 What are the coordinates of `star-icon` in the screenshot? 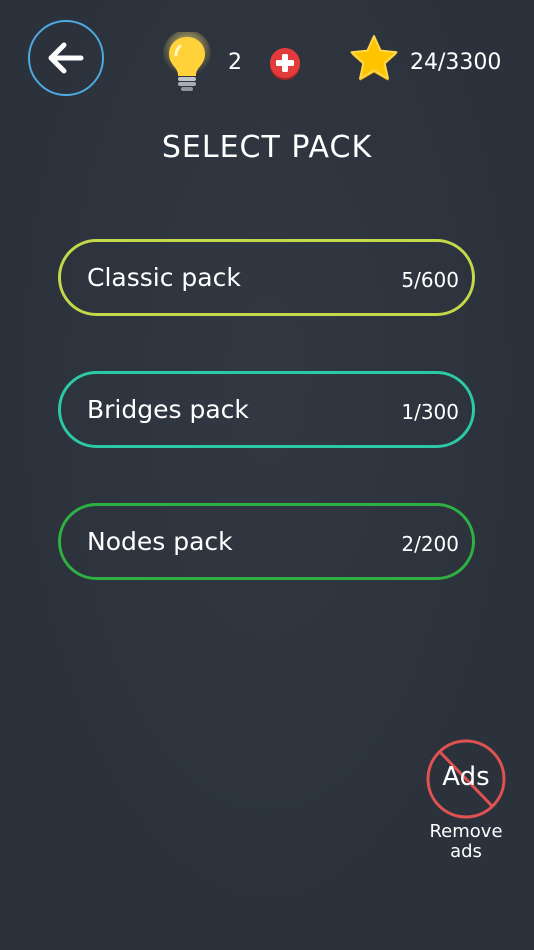 It's located at (374, 58).